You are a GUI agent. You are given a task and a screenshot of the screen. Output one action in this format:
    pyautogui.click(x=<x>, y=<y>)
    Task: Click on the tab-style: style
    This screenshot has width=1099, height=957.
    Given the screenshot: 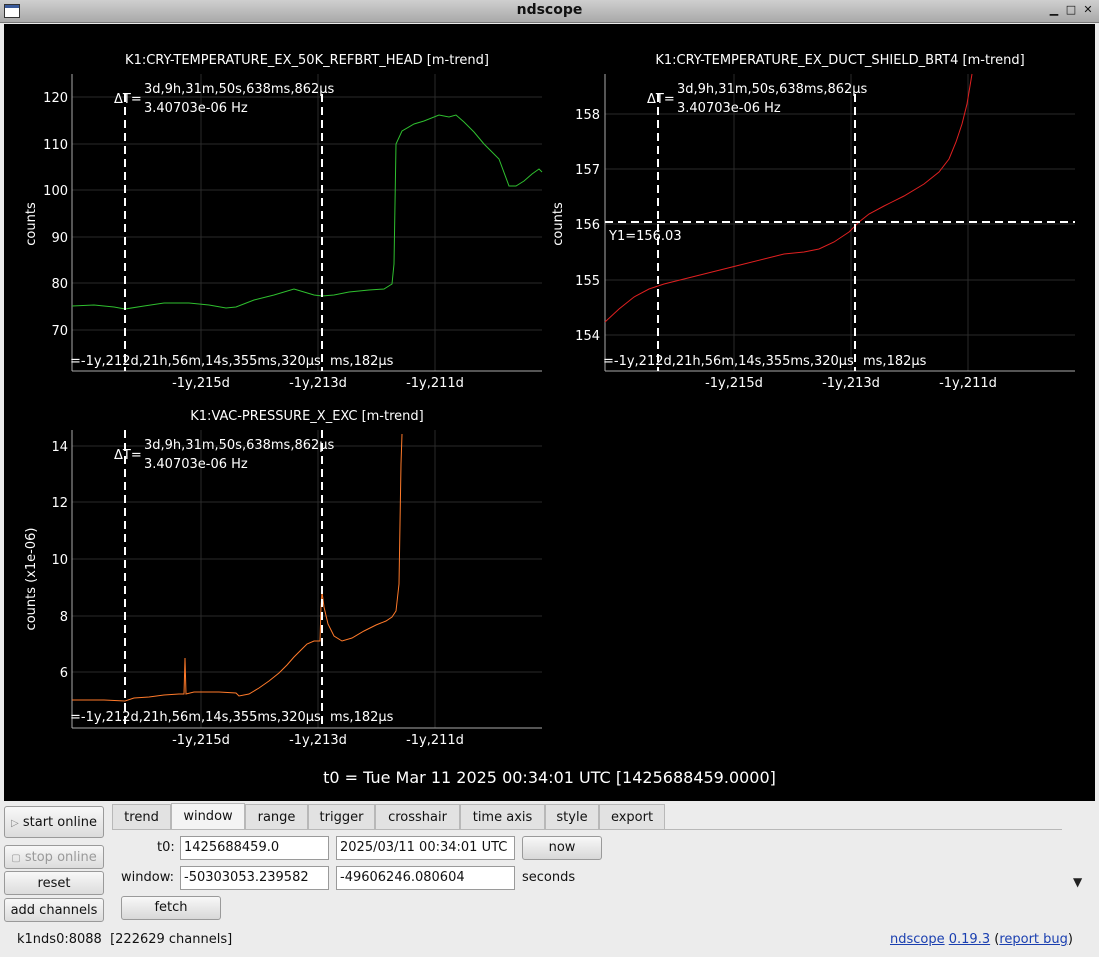 What is the action you would take?
    pyautogui.click(x=572, y=816)
    